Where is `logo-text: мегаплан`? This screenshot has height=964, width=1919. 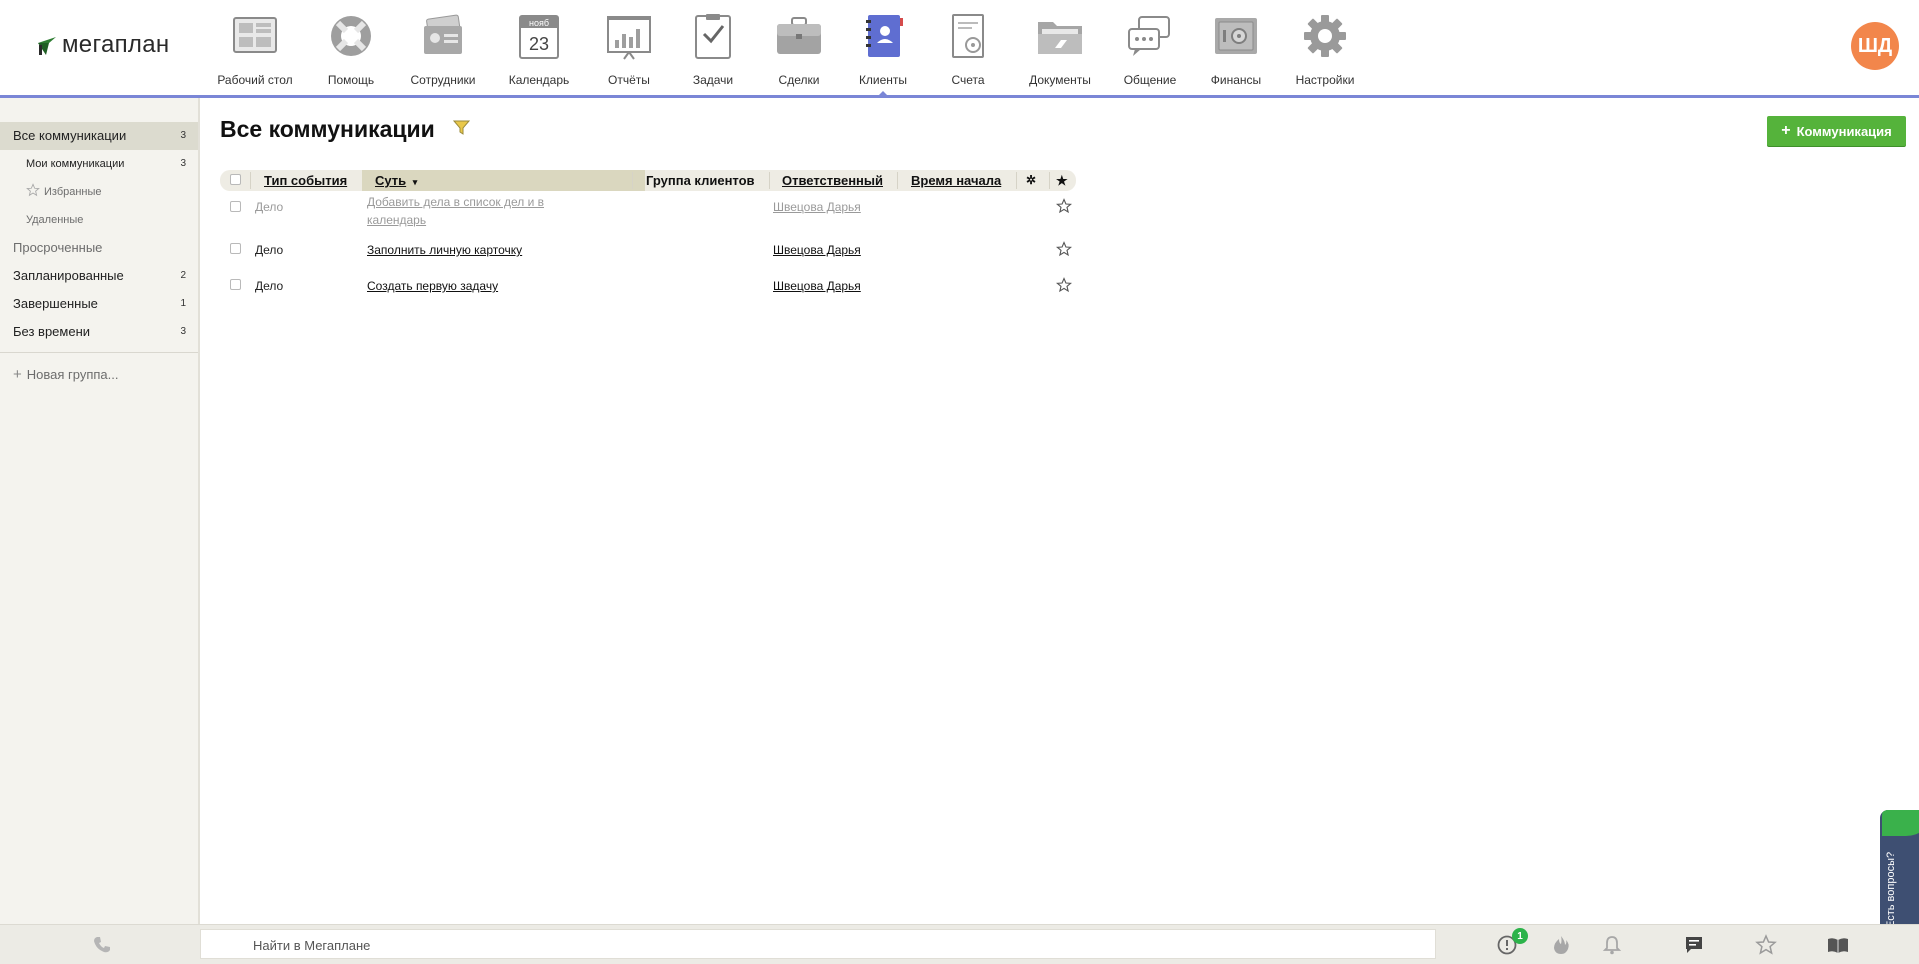
logo-text: мегаплан is located at coordinates (116, 44).